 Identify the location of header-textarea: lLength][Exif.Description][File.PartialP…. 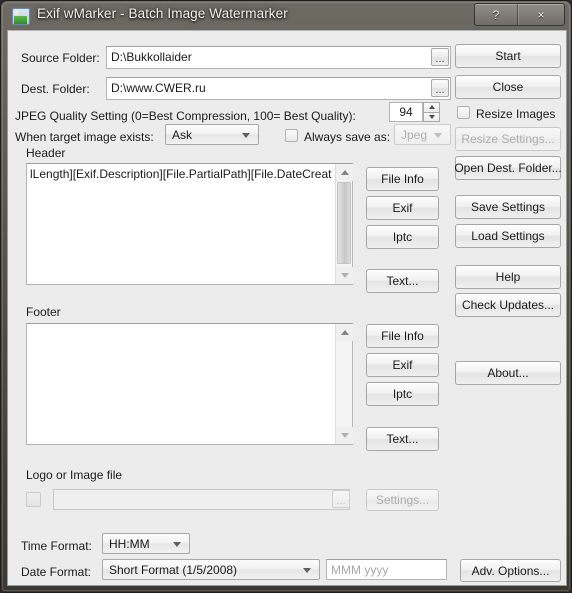
(189, 224).